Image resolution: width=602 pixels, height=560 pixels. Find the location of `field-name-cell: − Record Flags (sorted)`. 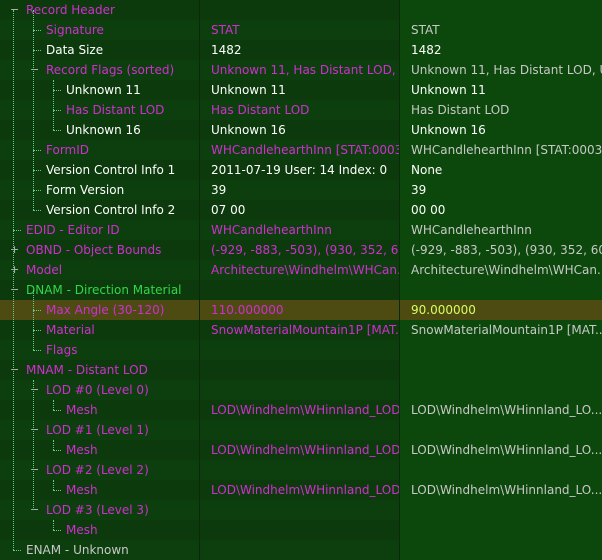

field-name-cell: − Record Flags (sorted) is located at coordinates (100, 69).